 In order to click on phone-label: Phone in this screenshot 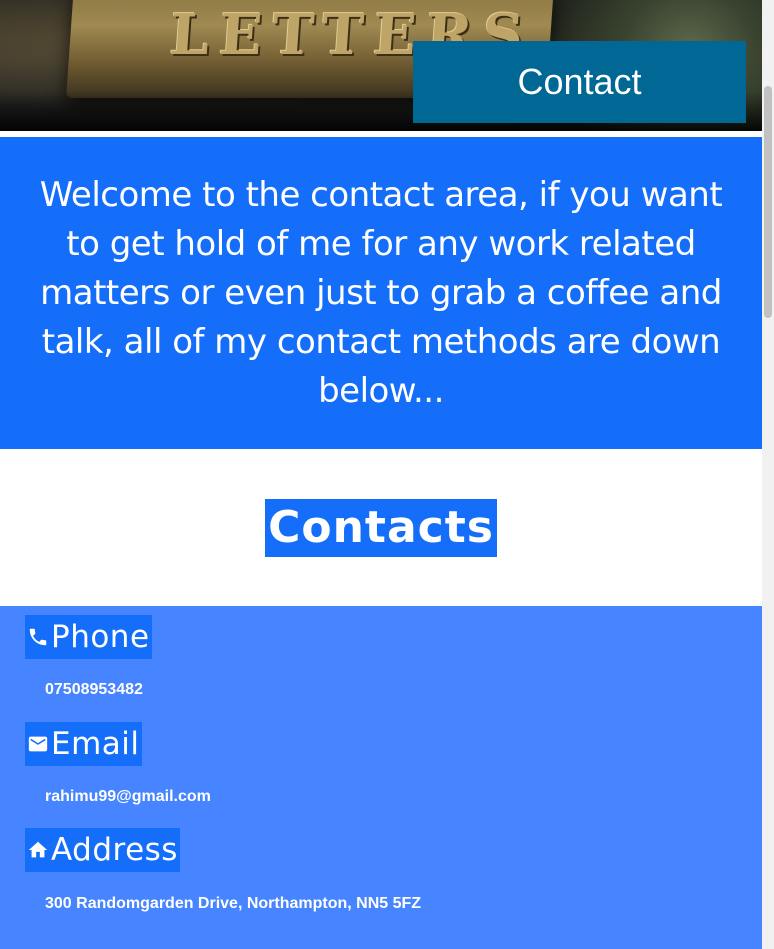, I will do `click(100, 637)`.